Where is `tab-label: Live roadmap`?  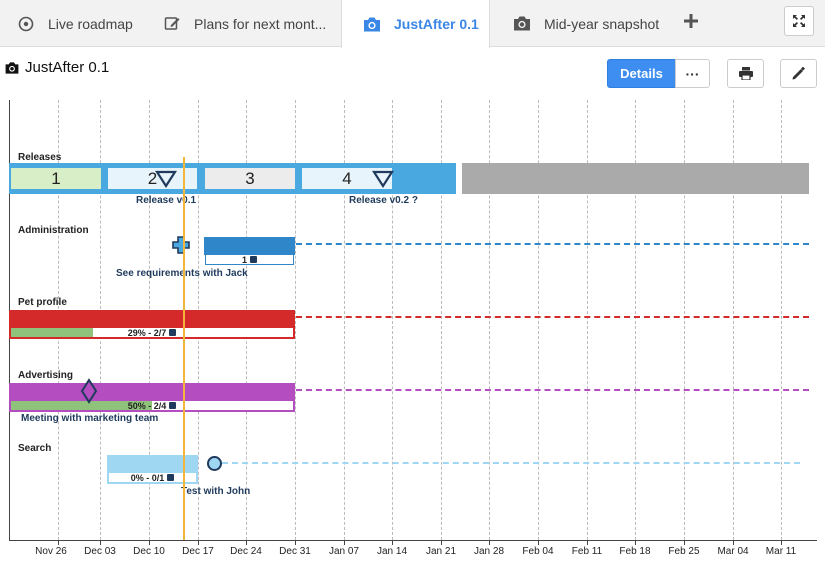
tab-label: Live roadmap is located at coordinates (90, 23).